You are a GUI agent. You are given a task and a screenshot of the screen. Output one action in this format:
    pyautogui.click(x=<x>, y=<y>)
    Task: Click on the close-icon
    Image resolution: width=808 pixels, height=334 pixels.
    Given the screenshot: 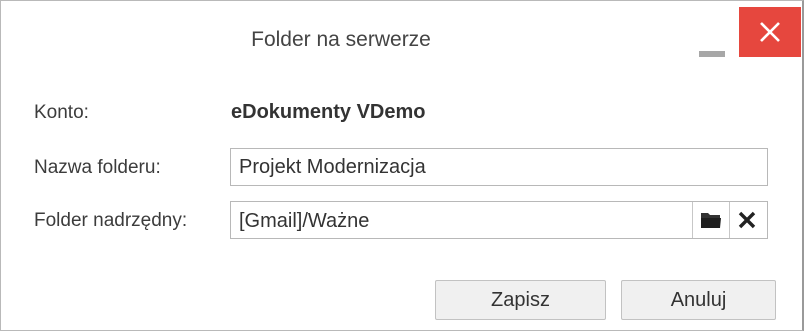 What is the action you would take?
    pyautogui.click(x=770, y=32)
    